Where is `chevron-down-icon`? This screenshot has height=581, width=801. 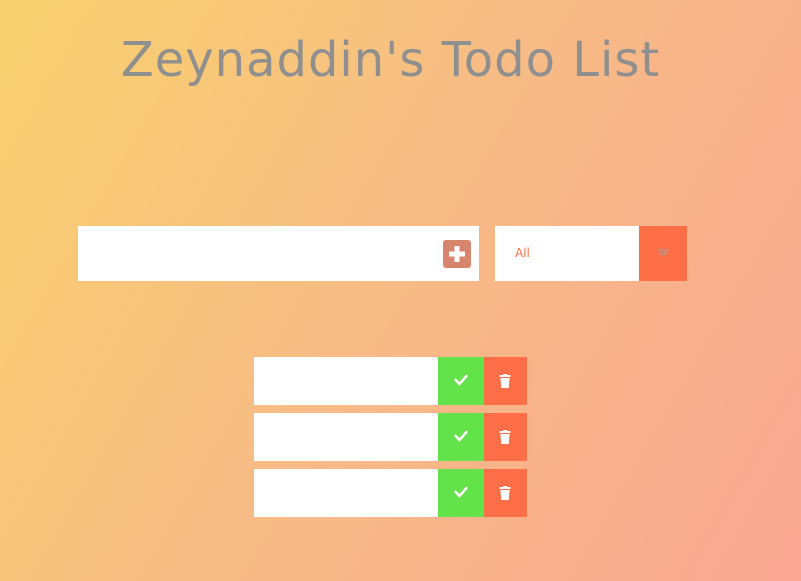
chevron-down-icon is located at coordinates (663, 253).